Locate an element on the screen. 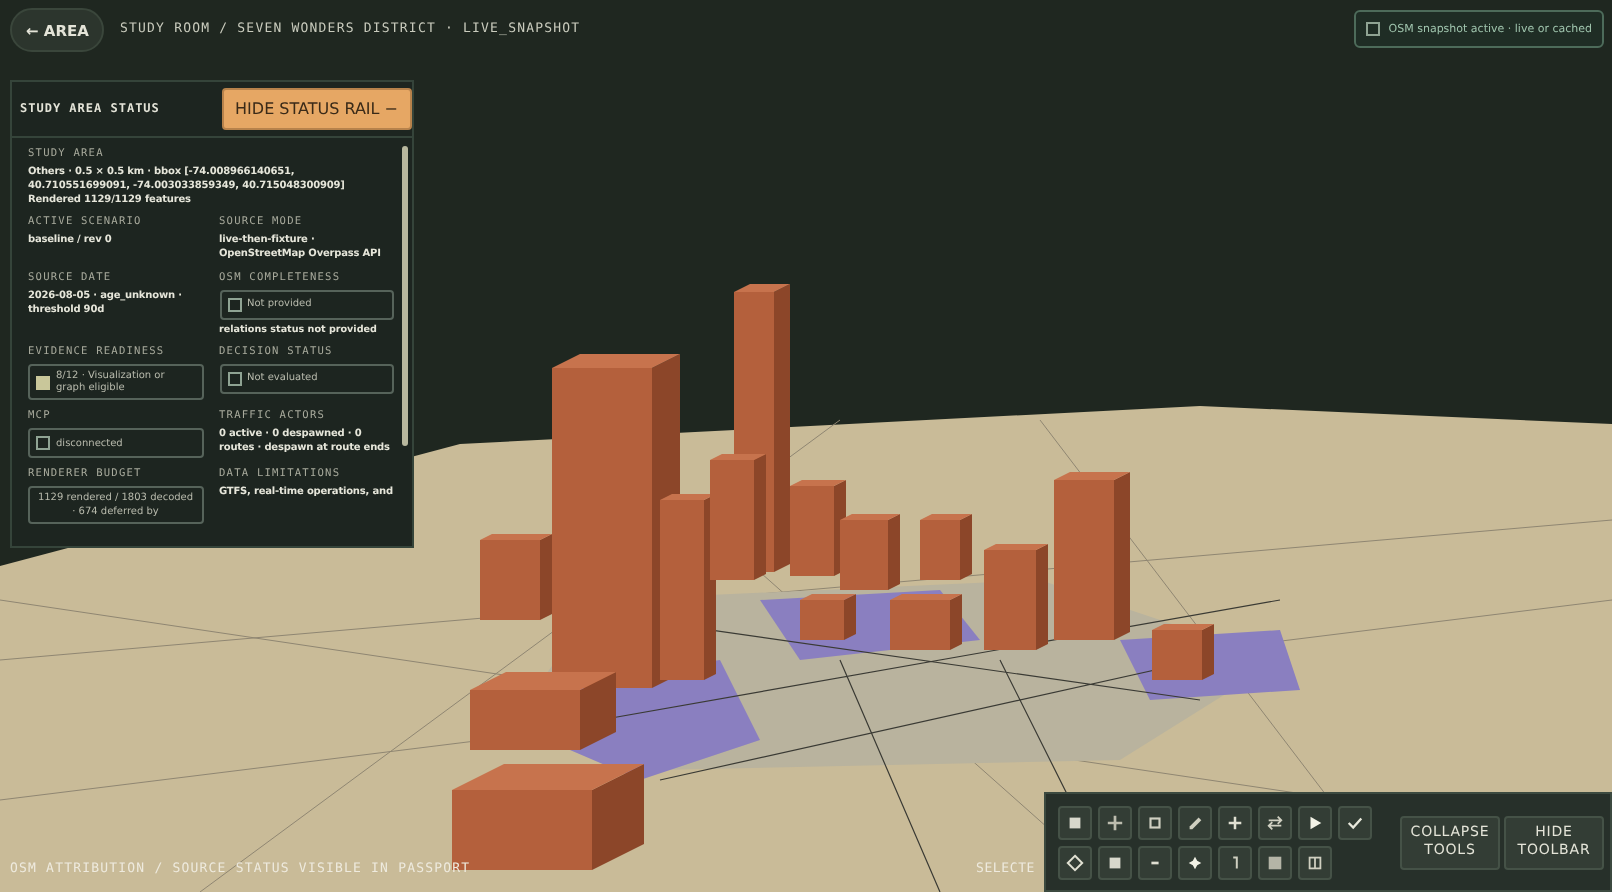  diamond-icon is located at coordinates (1075, 862).